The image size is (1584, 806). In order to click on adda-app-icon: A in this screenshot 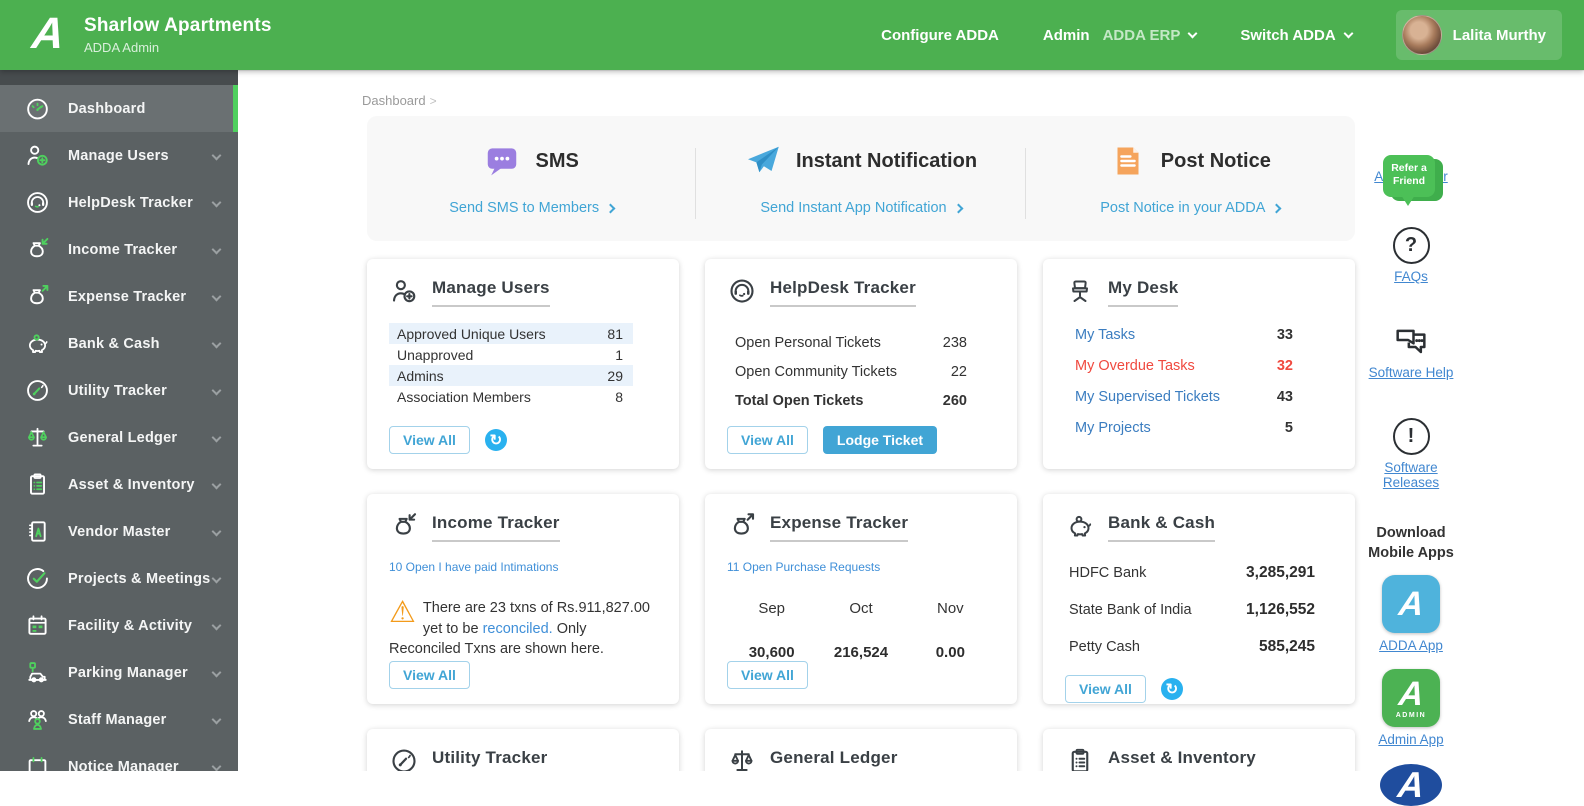, I will do `click(1410, 604)`.